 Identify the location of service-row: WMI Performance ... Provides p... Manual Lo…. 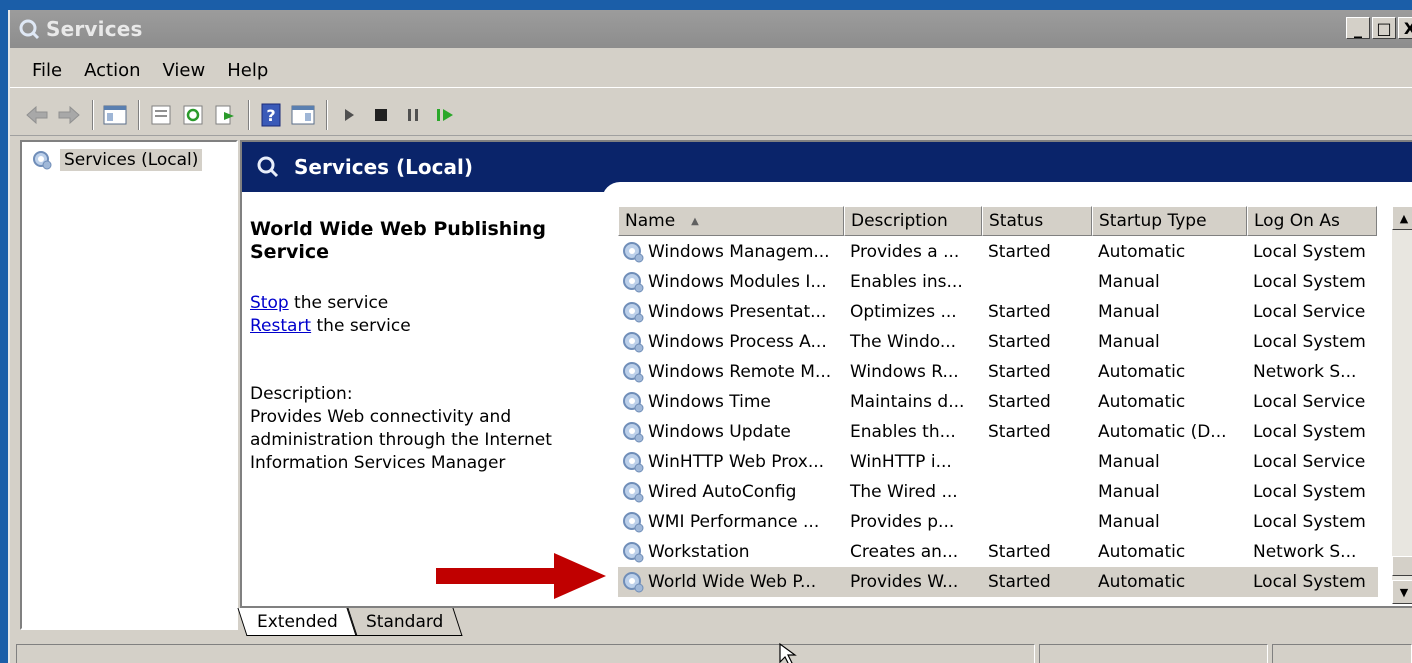
(998, 522).